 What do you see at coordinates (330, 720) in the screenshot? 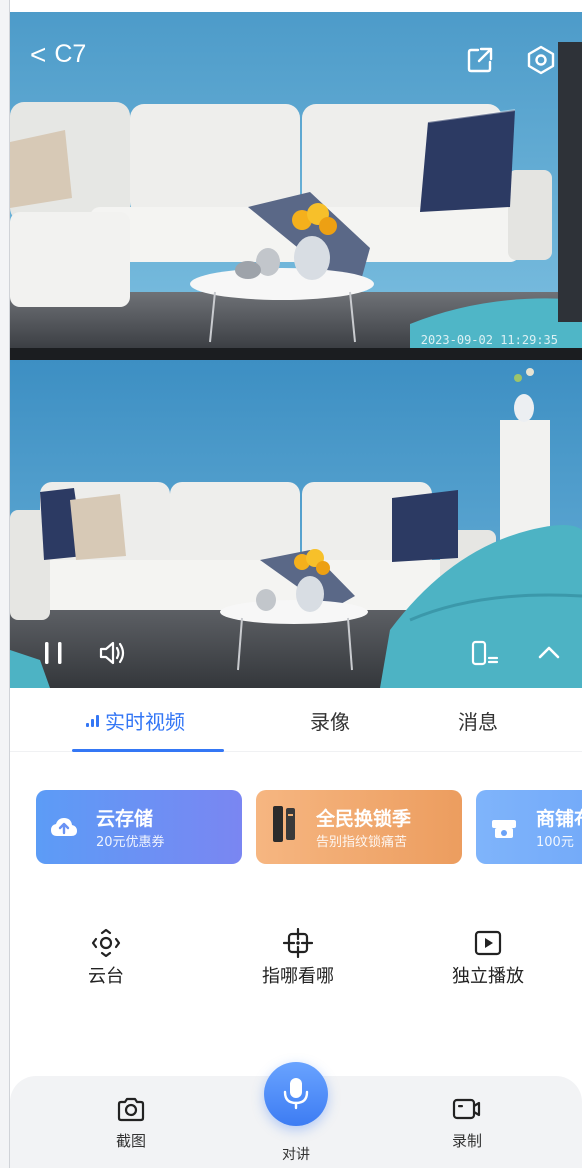
I see `tab-recordings: 录像` at bounding box center [330, 720].